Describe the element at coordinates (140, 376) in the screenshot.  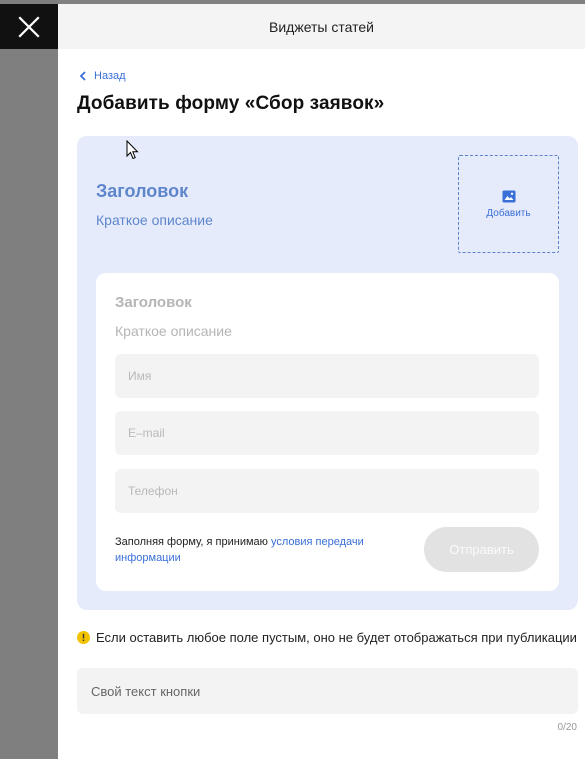
I see `name-field-placeholder: Имя` at that location.